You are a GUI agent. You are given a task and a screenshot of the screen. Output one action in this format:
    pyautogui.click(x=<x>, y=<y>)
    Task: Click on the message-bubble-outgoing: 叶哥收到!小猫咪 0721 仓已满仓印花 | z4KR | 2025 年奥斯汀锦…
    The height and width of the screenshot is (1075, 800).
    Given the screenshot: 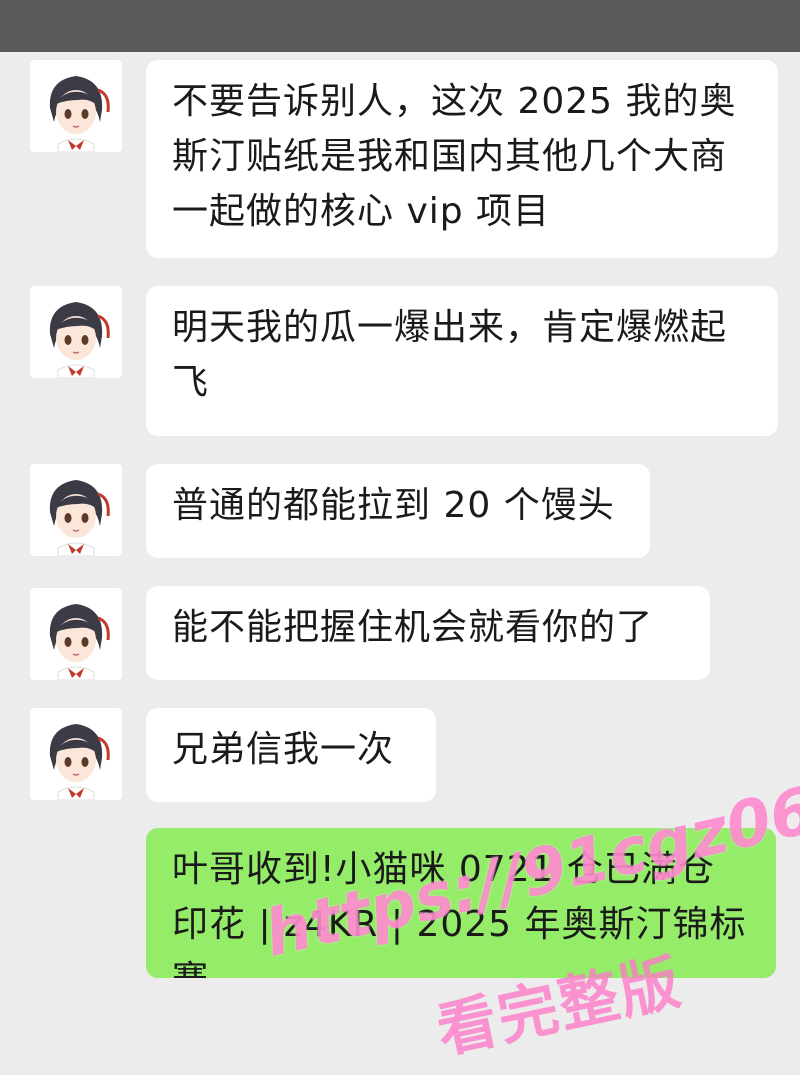 What is the action you would take?
    pyautogui.click(x=461, y=903)
    